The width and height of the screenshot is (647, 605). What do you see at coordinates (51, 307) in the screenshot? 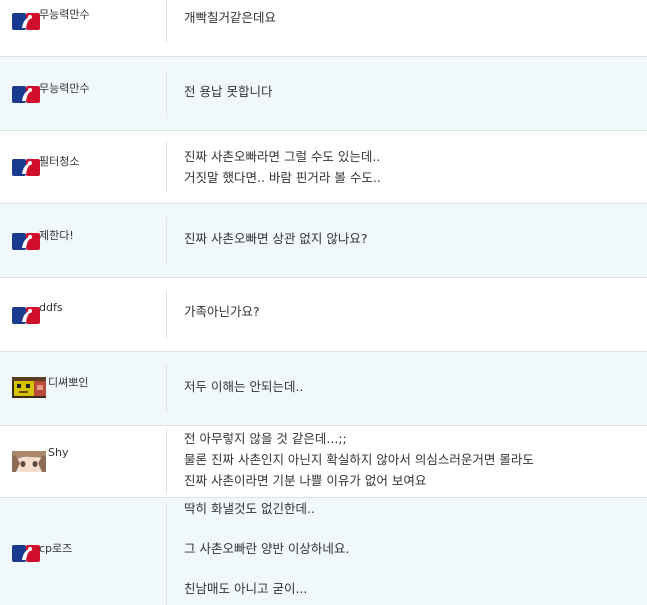
I see `comment-nickname: ddfs` at bounding box center [51, 307].